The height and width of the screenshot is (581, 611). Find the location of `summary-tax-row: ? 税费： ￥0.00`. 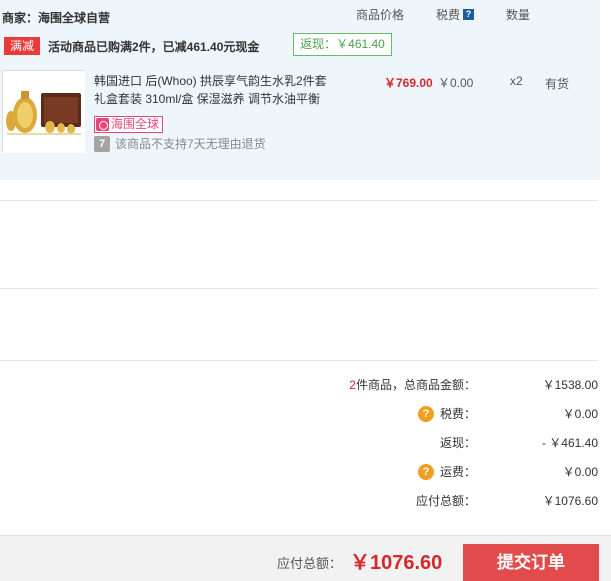

summary-tax-row: ? 税费： ￥0.00 is located at coordinates (305, 414).